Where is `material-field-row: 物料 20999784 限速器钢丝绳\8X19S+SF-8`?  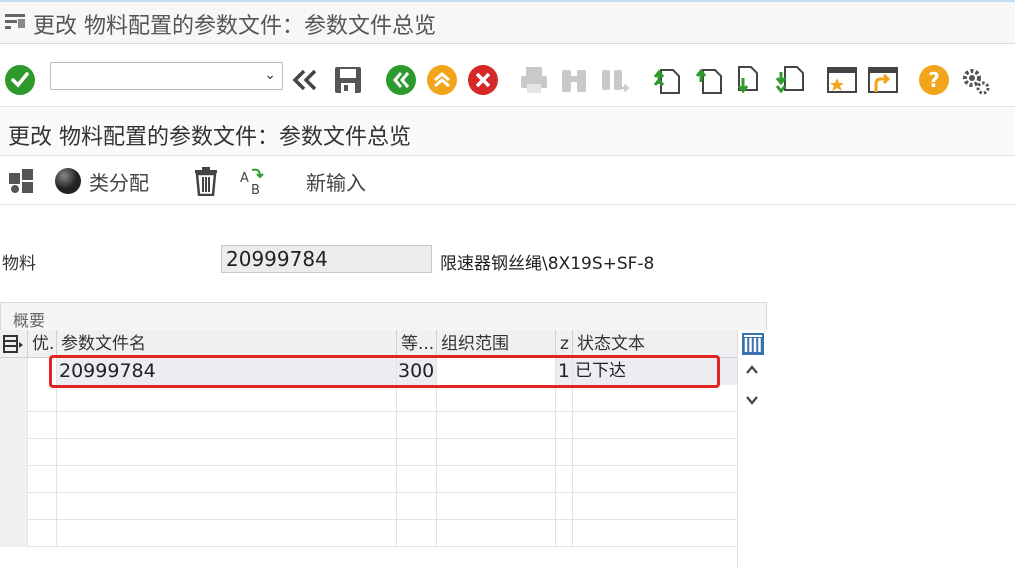 material-field-row: 物料 20999784 限速器钢丝绳\8X19S+SF-8 is located at coordinates (350, 259).